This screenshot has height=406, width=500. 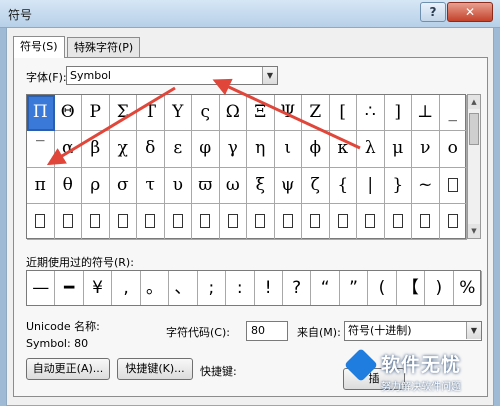 I want to click on recent-symbol-cell: 【, so click(x=411, y=288).